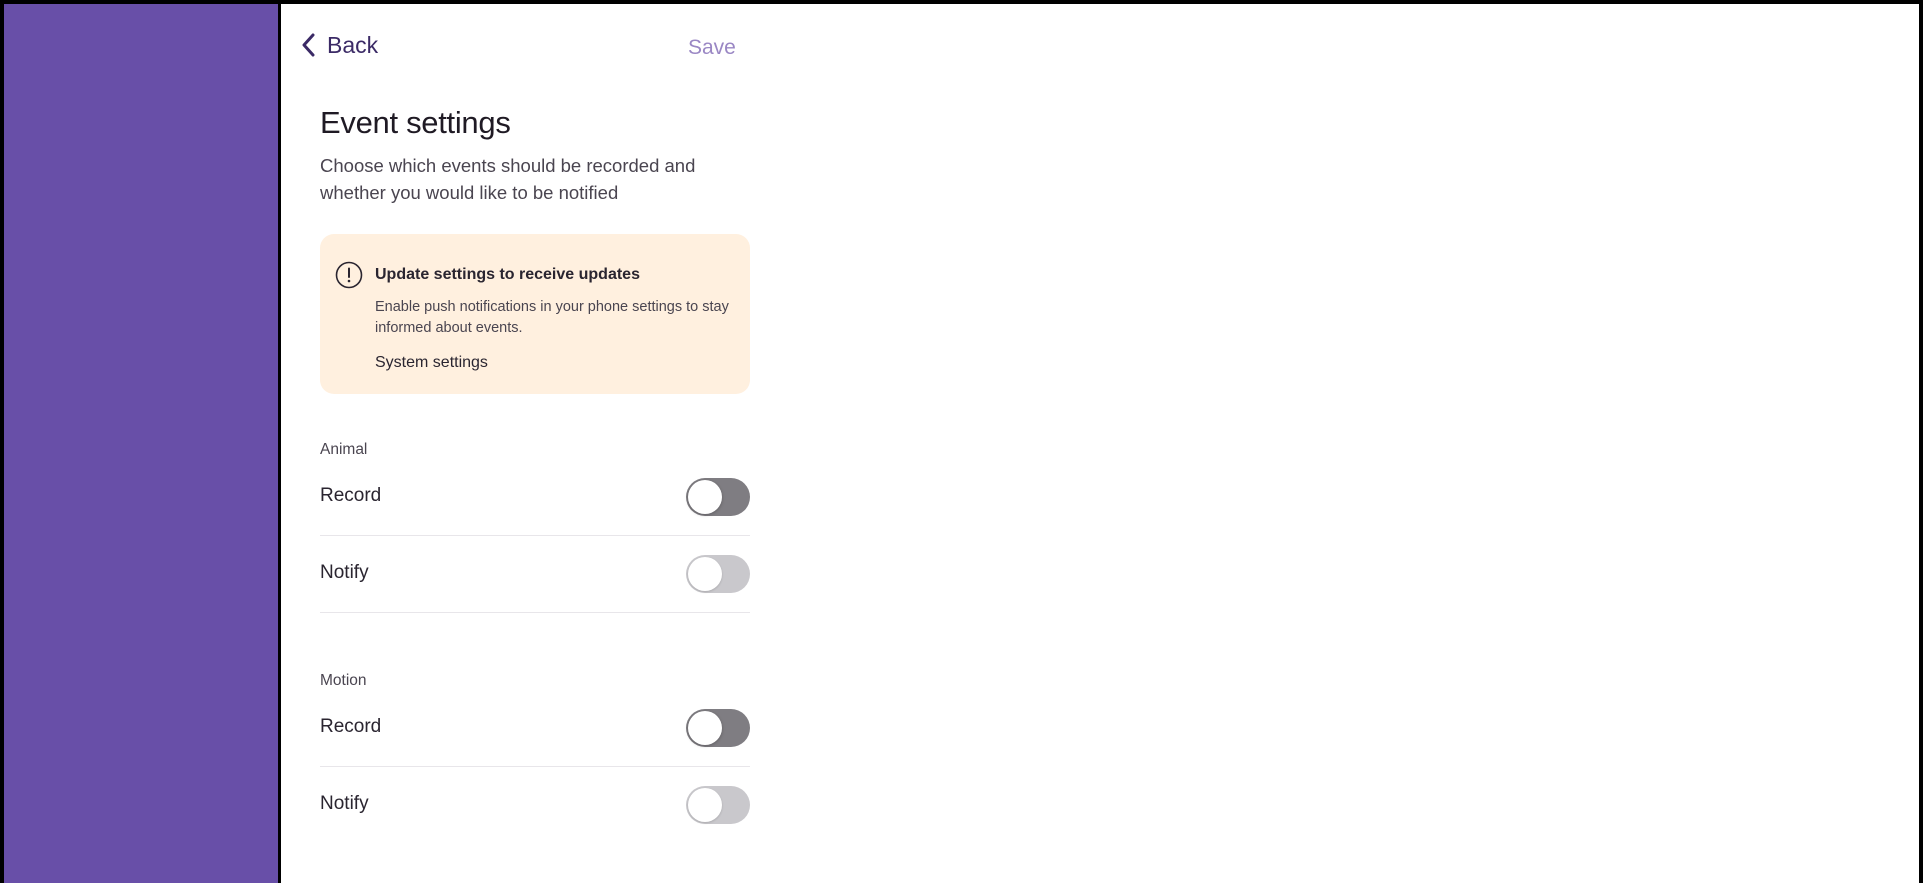  Describe the element at coordinates (308, 45) in the screenshot. I see `chevron-left-icon` at that location.